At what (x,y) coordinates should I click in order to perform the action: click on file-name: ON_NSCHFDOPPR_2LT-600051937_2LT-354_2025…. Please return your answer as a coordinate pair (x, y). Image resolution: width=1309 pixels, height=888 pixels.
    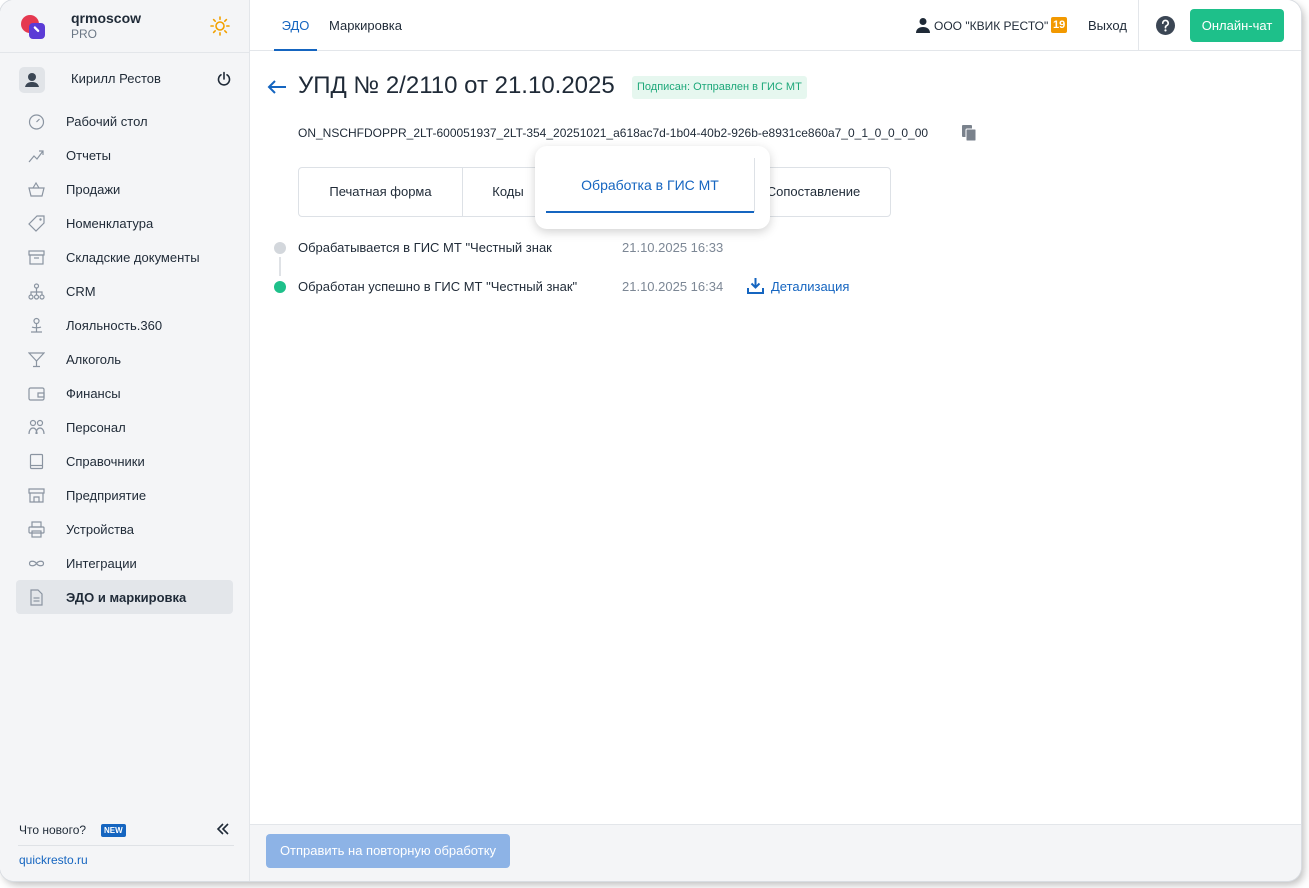
    Looking at the image, I should click on (613, 133).